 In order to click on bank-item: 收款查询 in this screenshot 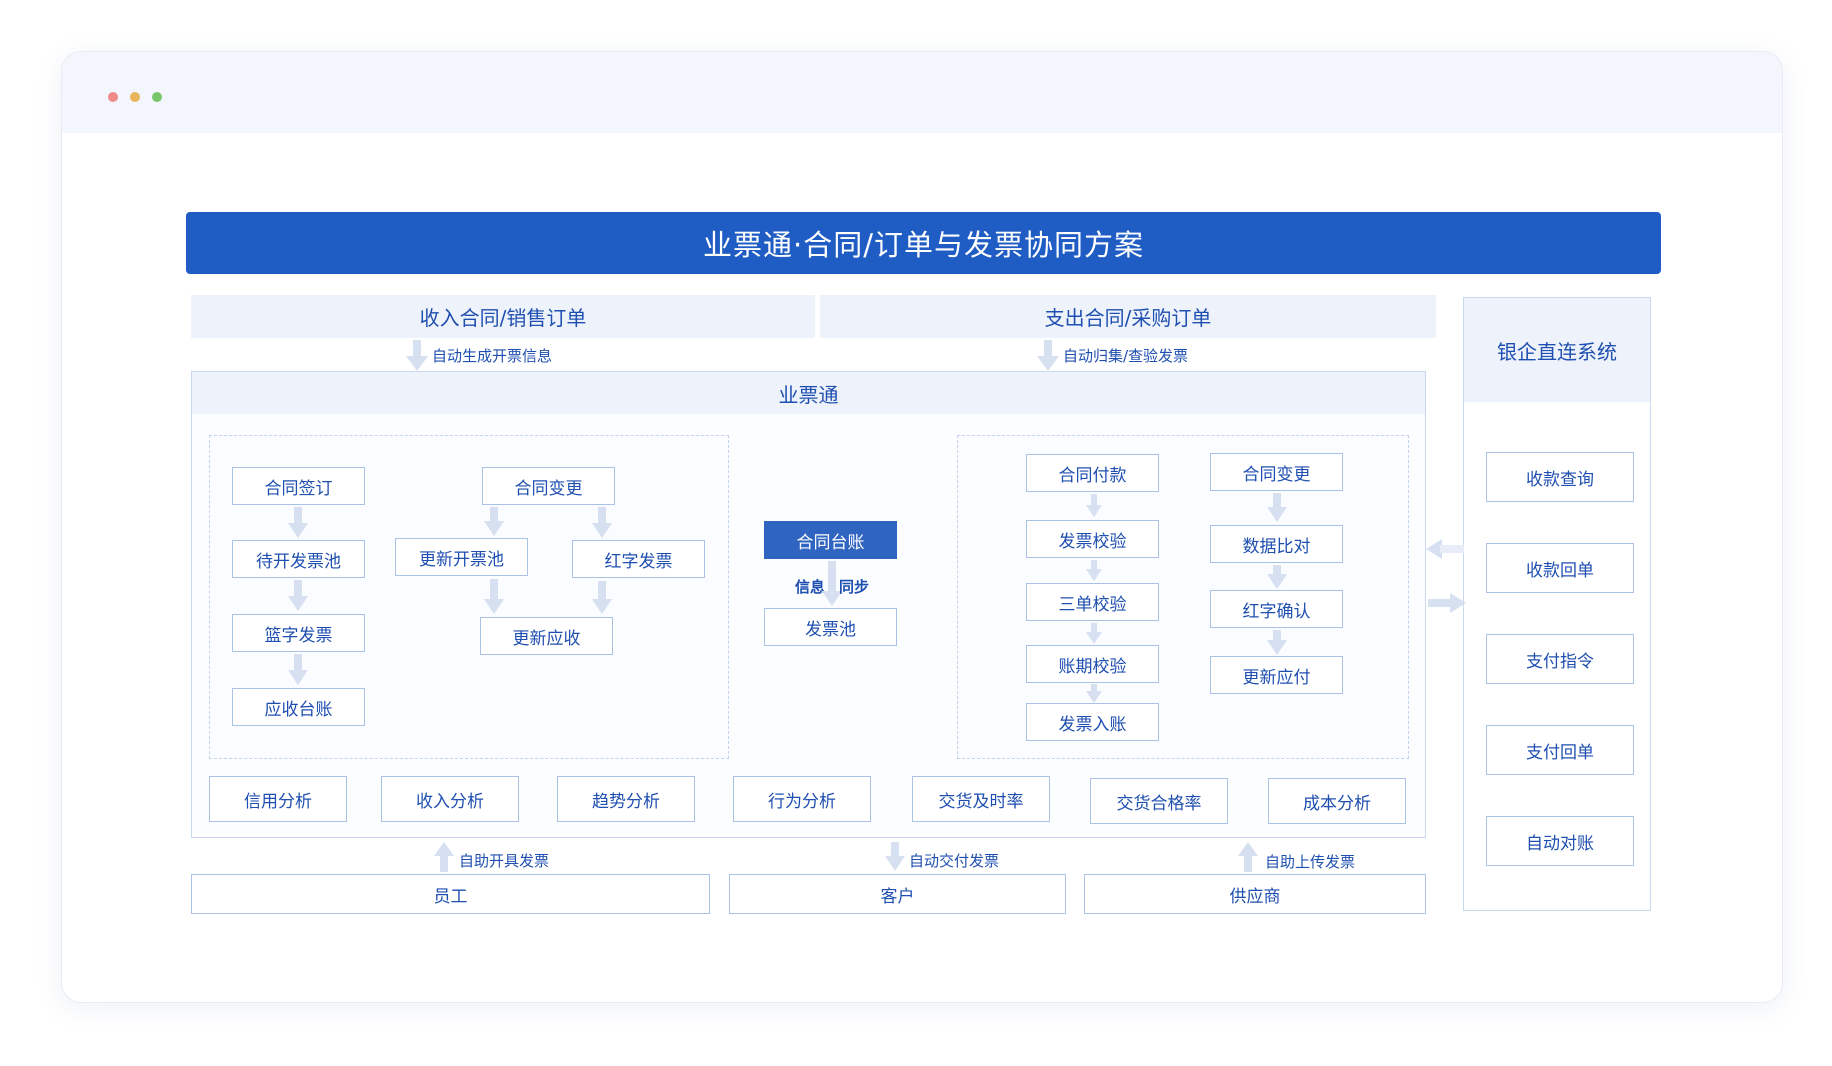, I will do `click(1560, 477)`.